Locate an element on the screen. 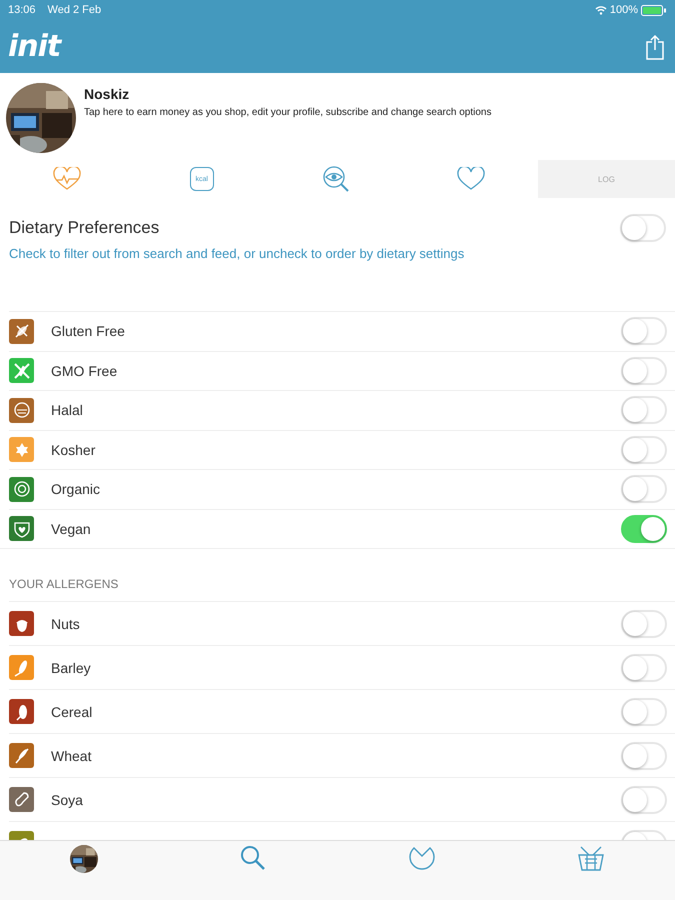 The image size is (675, 900). search-icon is located at coordinates (253, 858).